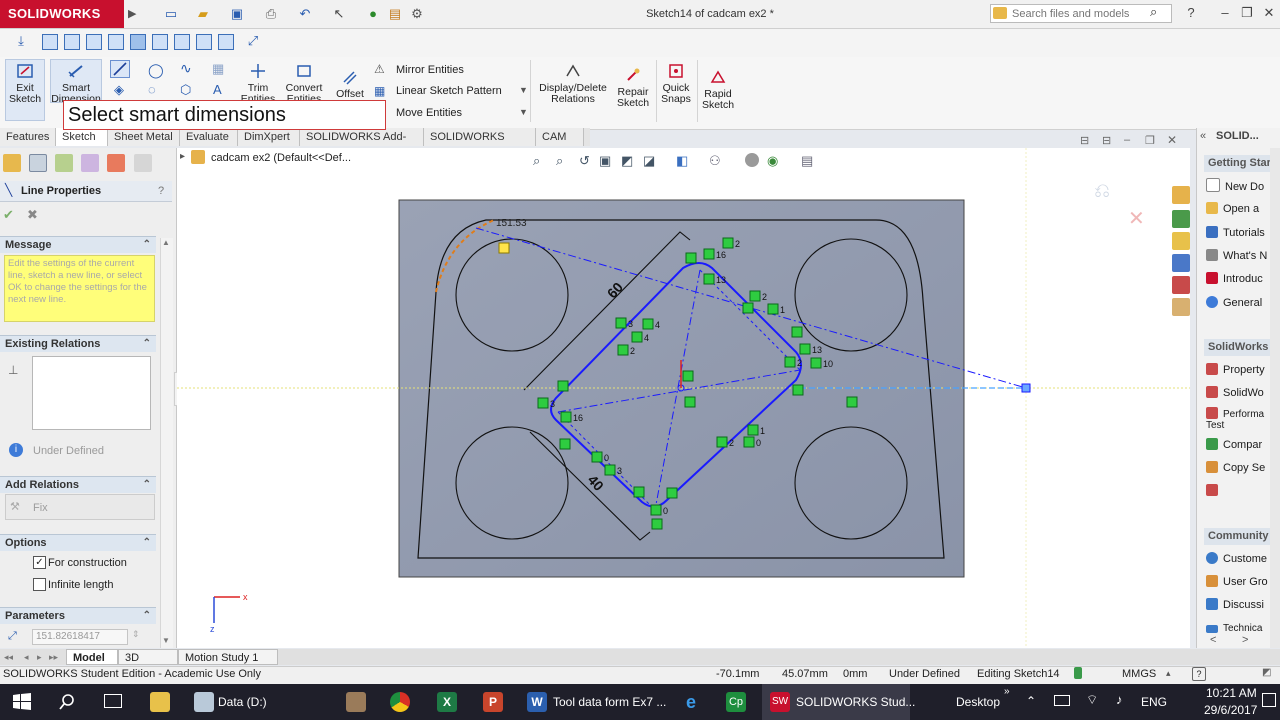 This screenshot has width=1280, height=720. What do you see at coordinates (1062, 700) in the screenshot?
I see `battery-icon` at bounding box center [1062, 700].